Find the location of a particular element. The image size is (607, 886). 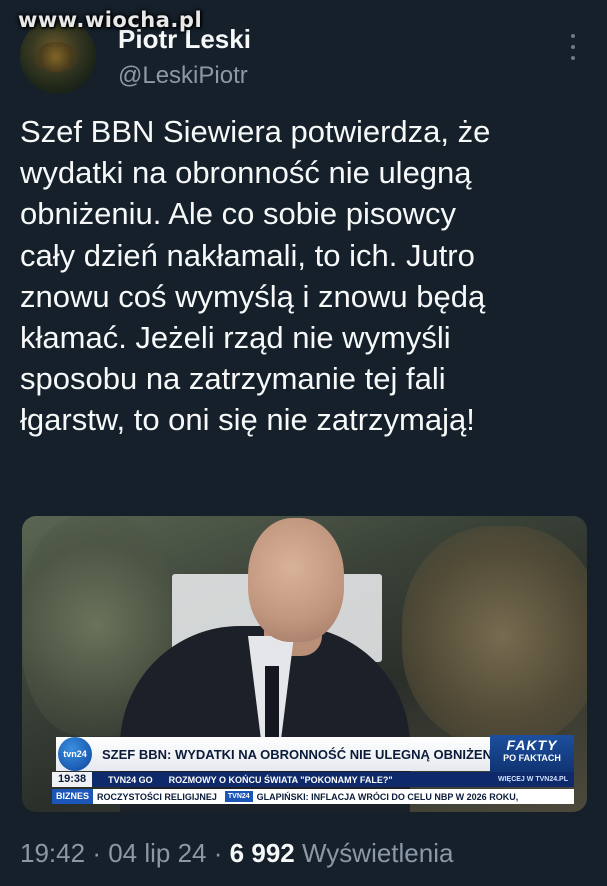

ticker-tag: TVN24 is located at coordinates (238, 796).